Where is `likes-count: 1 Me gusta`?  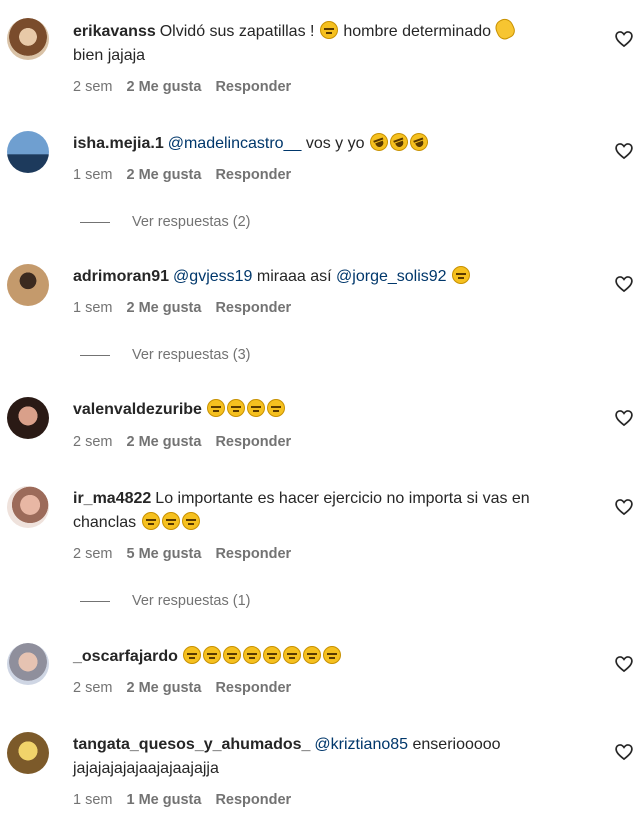 likes-count: 1 Me gusta is located at coordinates (164, 800).